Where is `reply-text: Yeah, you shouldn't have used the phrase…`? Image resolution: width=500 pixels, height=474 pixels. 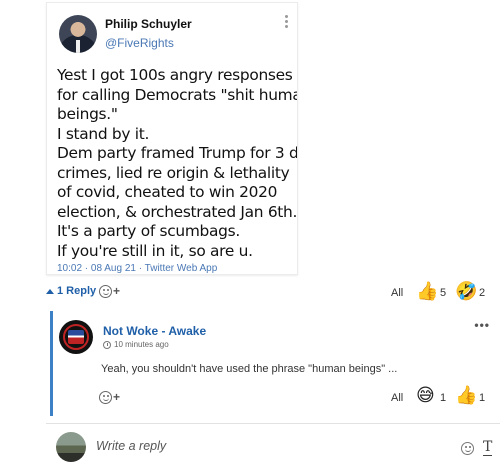
reply-text: Yeah, you shouldn't have used the phrase… is located at coordinates (249, 369).